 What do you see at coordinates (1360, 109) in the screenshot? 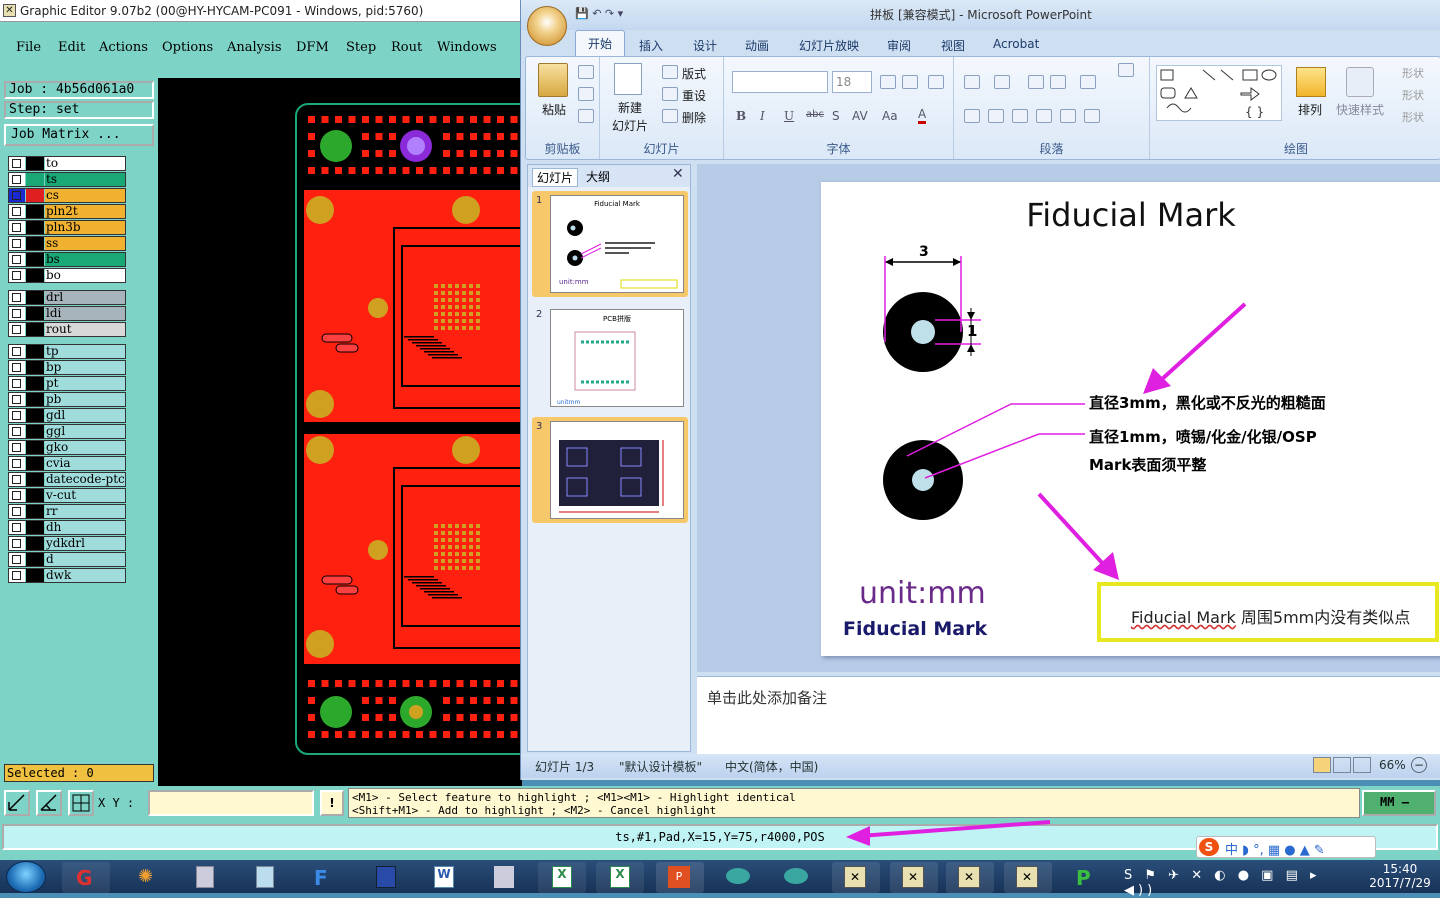
I see `quick-styles-button: 快速样式` at bounding box center [1360, 109].